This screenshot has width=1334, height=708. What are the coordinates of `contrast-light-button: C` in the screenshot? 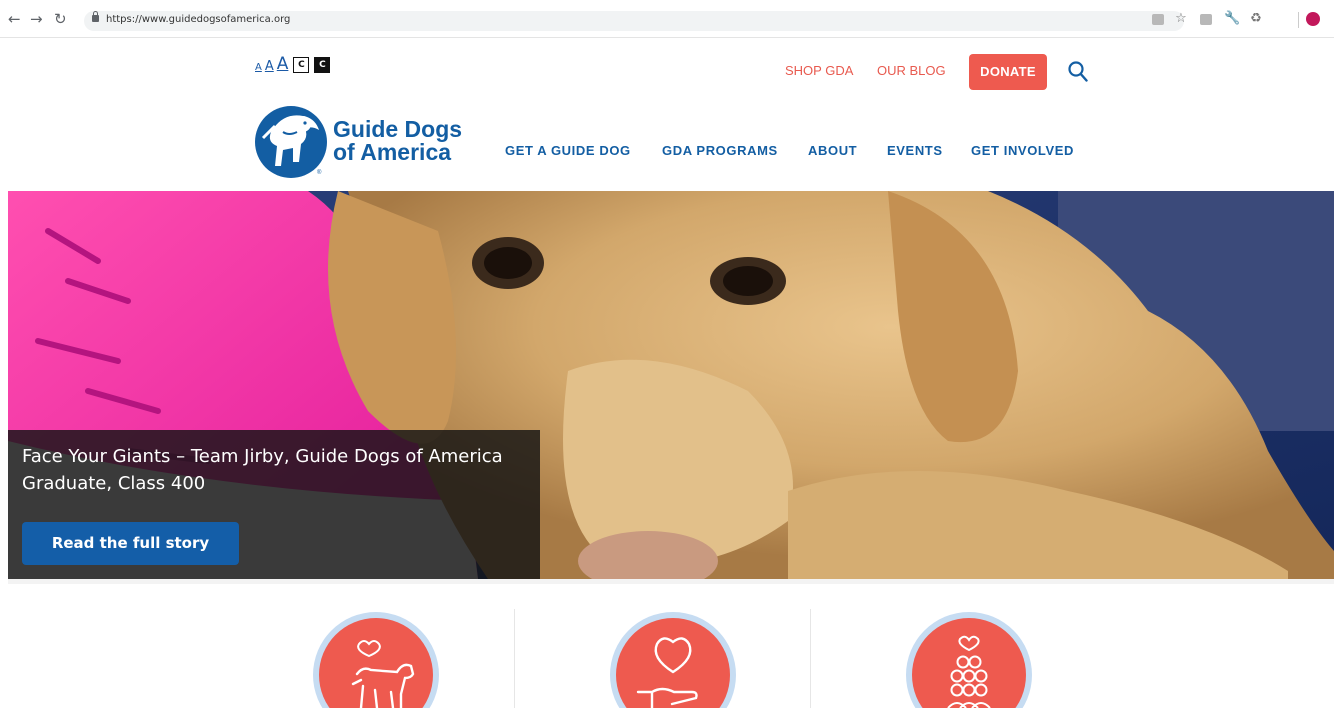 It's located at (301, 65).